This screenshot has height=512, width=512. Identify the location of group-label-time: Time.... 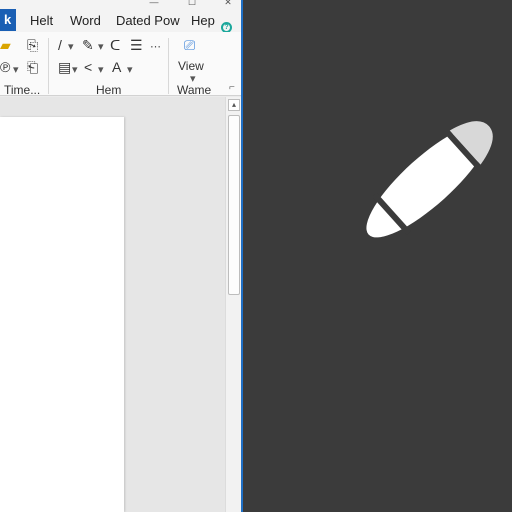
(22, 90).